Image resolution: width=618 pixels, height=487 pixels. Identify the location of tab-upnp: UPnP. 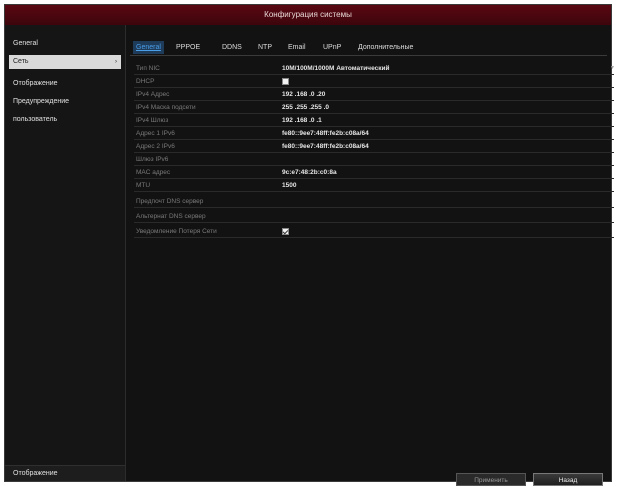
(332, 47).